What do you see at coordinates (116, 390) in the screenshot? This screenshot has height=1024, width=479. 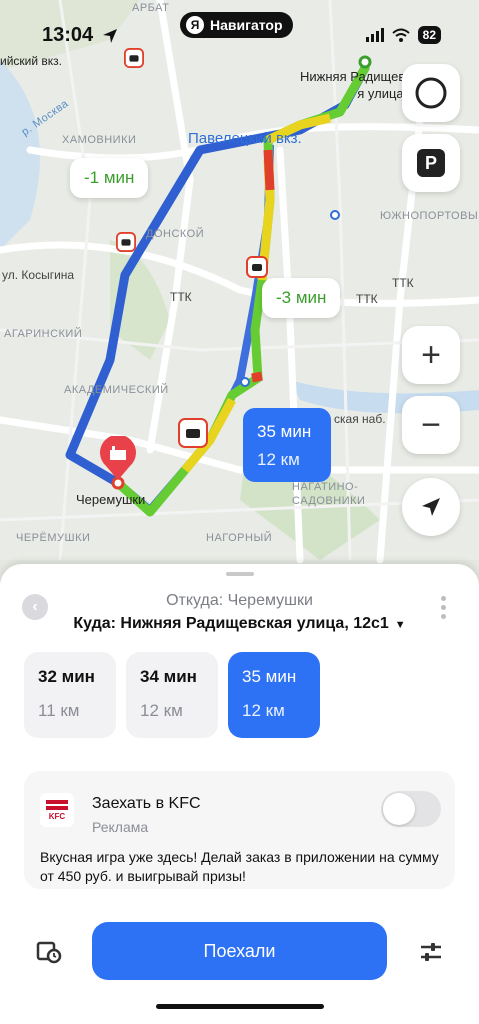 I see `map-label-akademichesky: АКАДЕМИЧЕСКИЙ` at bounding box center [116, 390].